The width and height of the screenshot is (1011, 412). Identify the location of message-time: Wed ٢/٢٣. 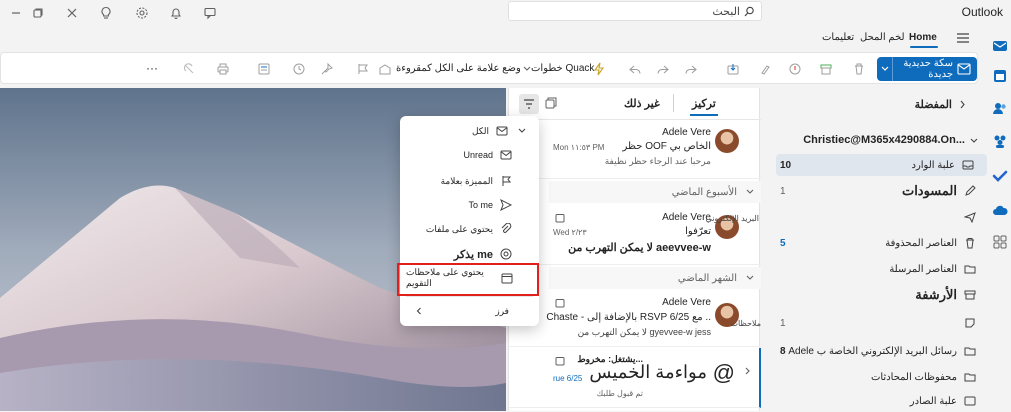
(570, 232).